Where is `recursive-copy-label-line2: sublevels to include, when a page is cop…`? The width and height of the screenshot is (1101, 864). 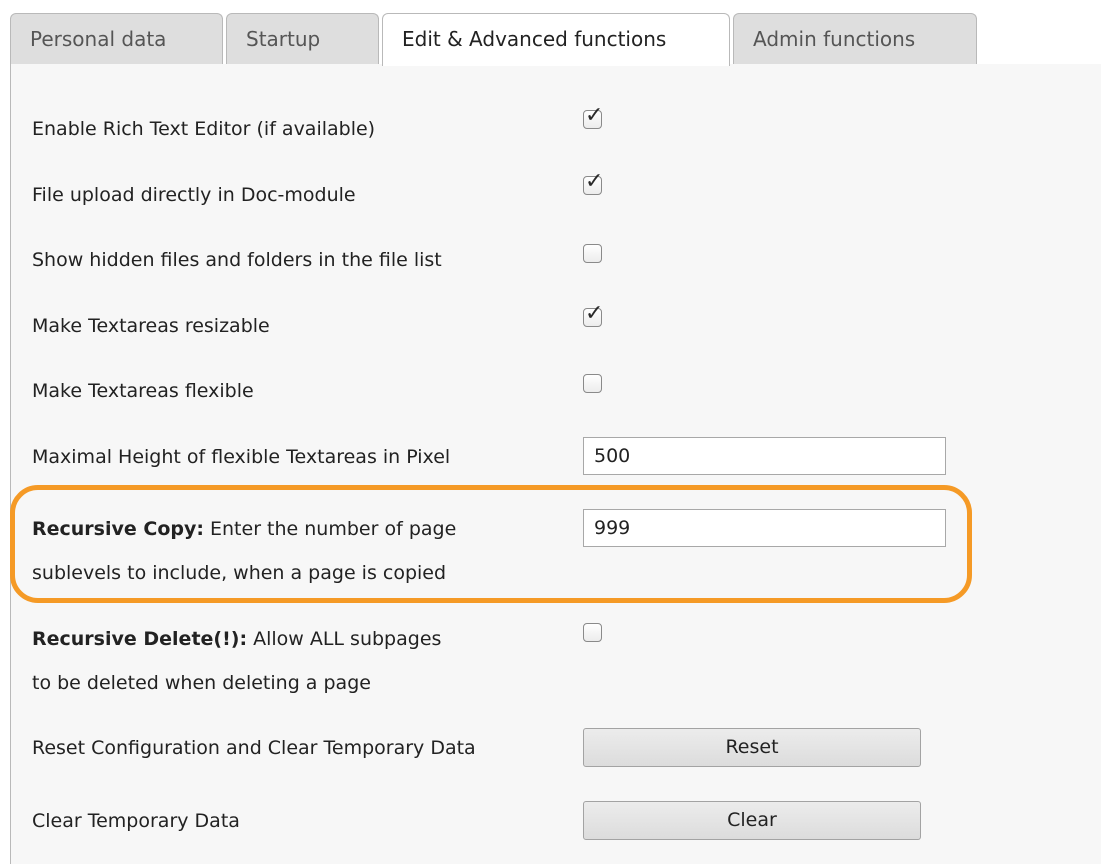
recursive-copy-label-line2: sublevels to include, when a page is cop… is located at coordinates (239, 573).